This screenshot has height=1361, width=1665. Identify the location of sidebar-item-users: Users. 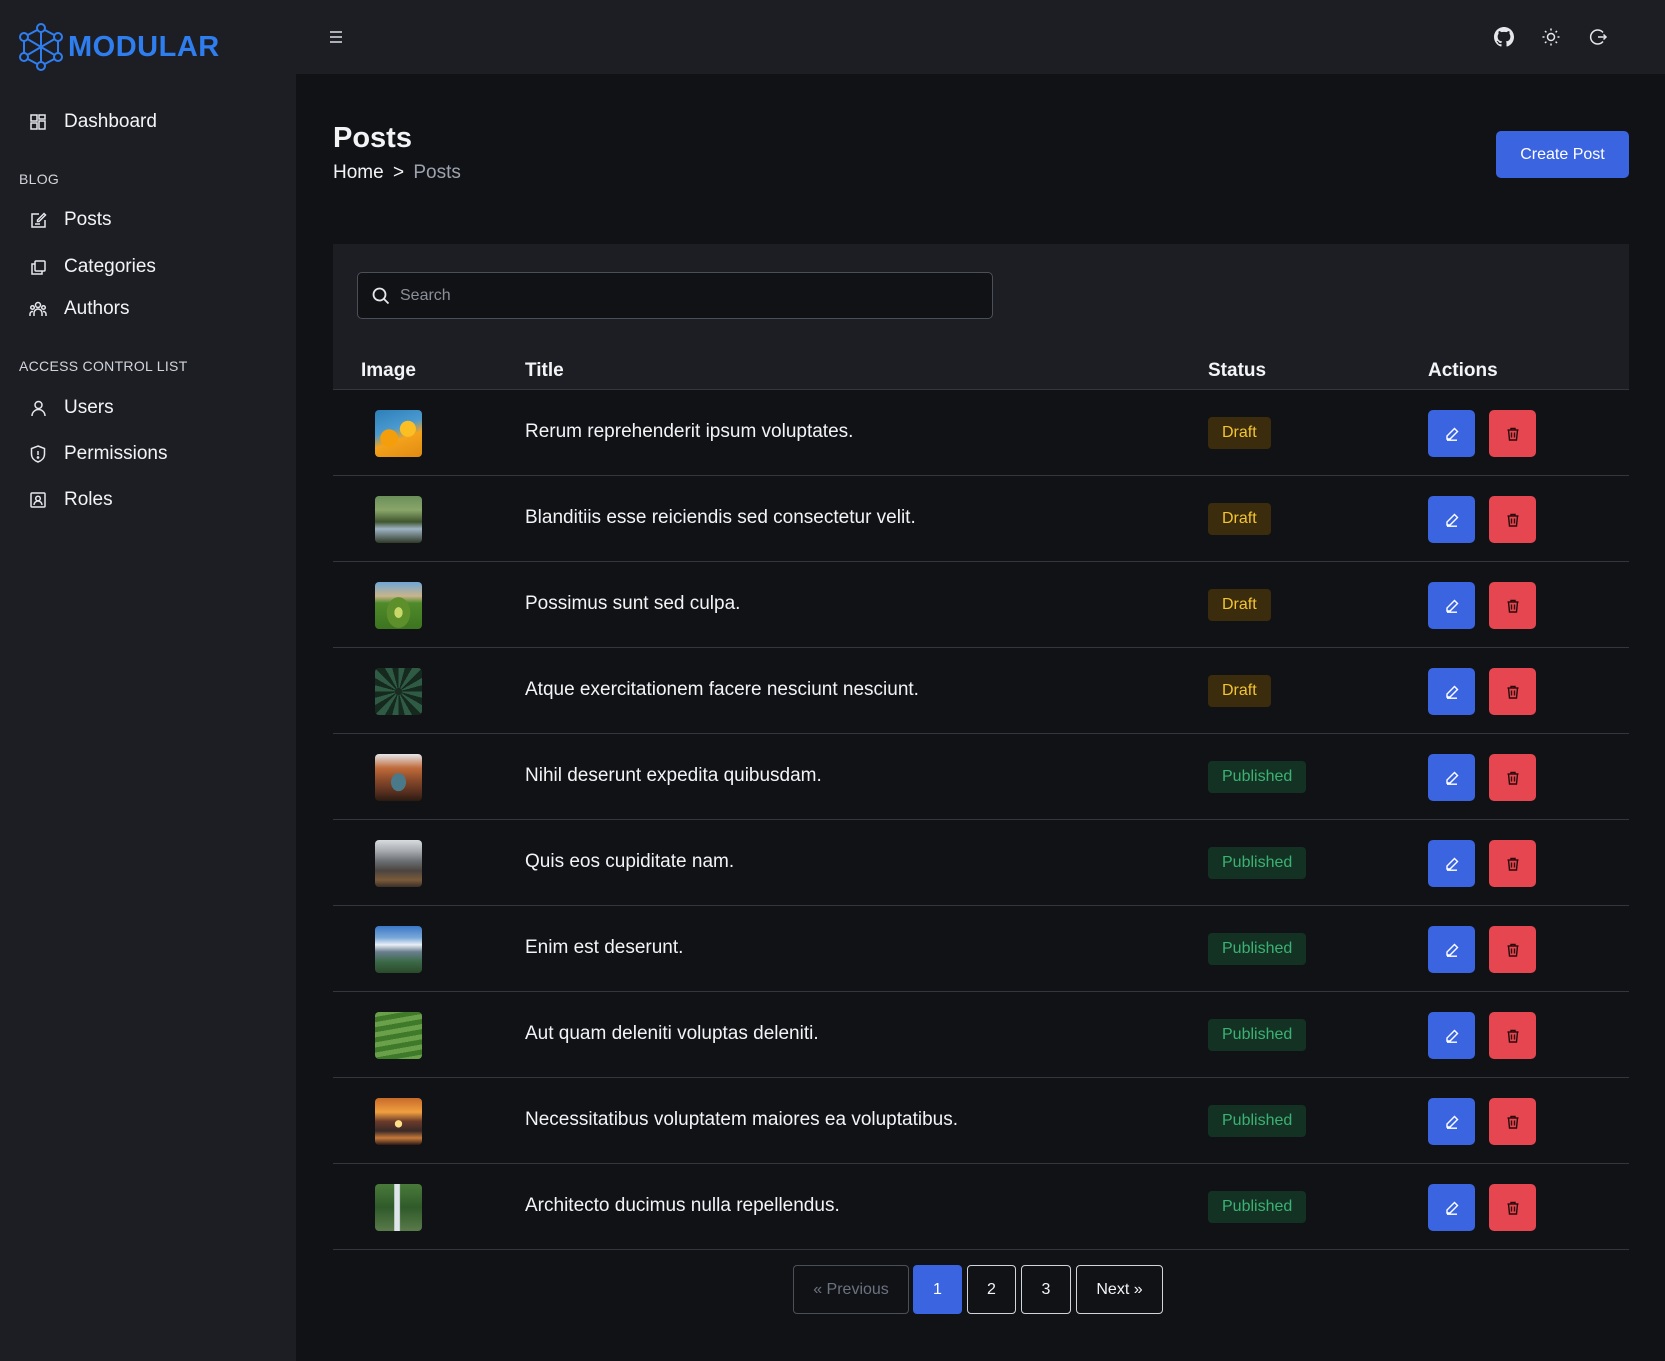
(71, 408).